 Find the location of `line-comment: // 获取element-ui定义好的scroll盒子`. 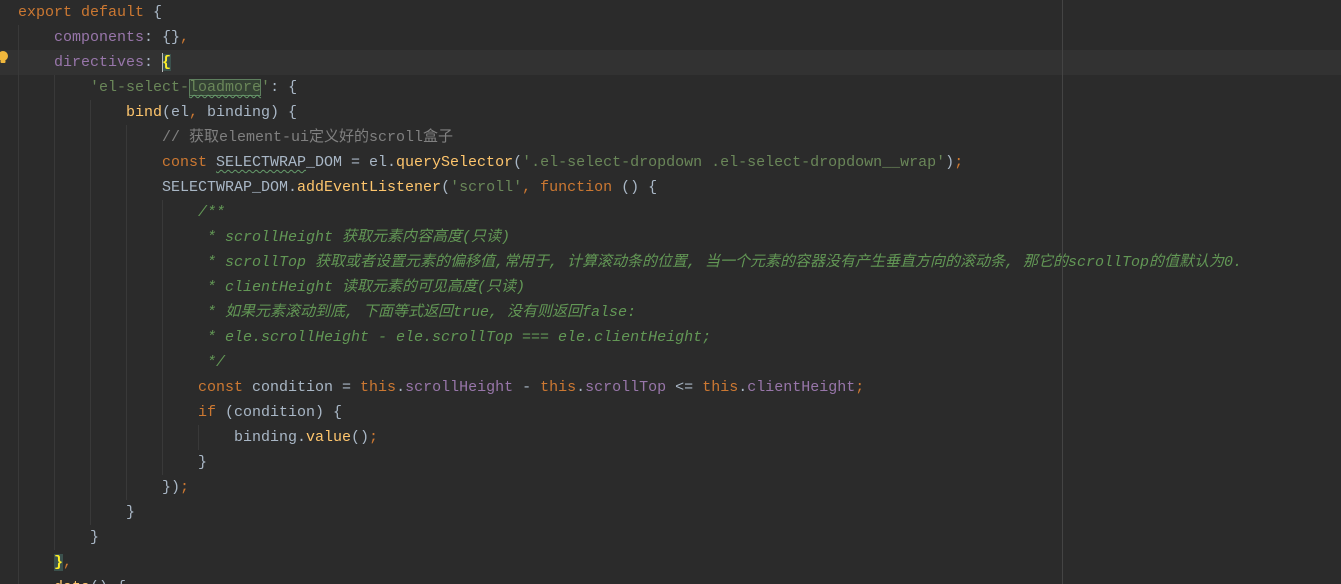

line-comment: // 获取element-ui定义好的scroll盒子 is located at coordinates (308, 137).